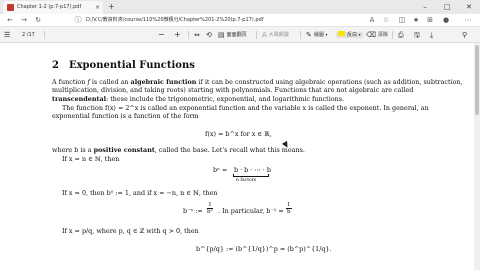  I want to click on equation-negative-lhs: b⁻ⁿ :=, so click(193, 211).